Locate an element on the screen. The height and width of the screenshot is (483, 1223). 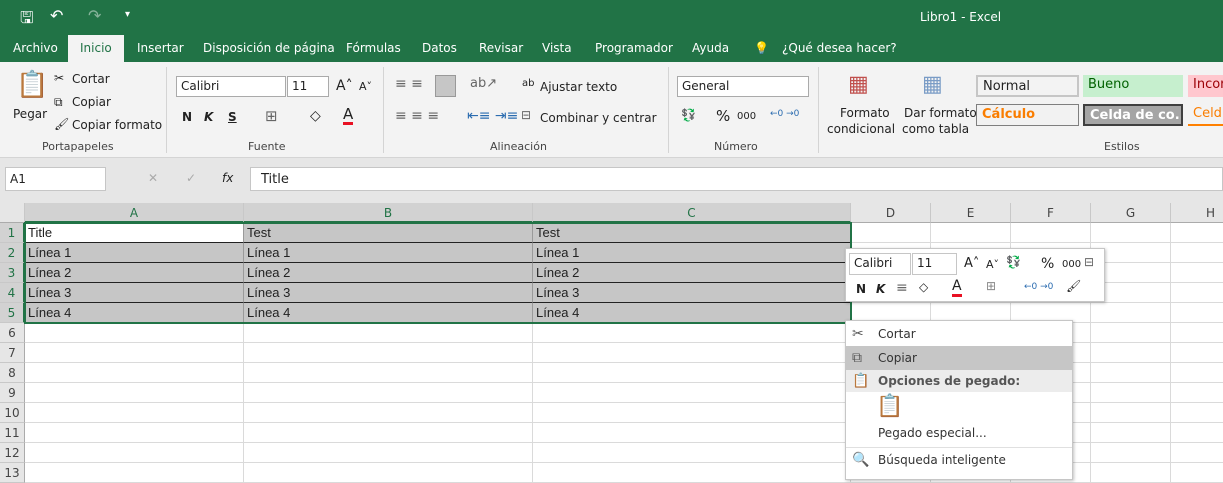
cell-G8 is located at coordinates (1131, 373).